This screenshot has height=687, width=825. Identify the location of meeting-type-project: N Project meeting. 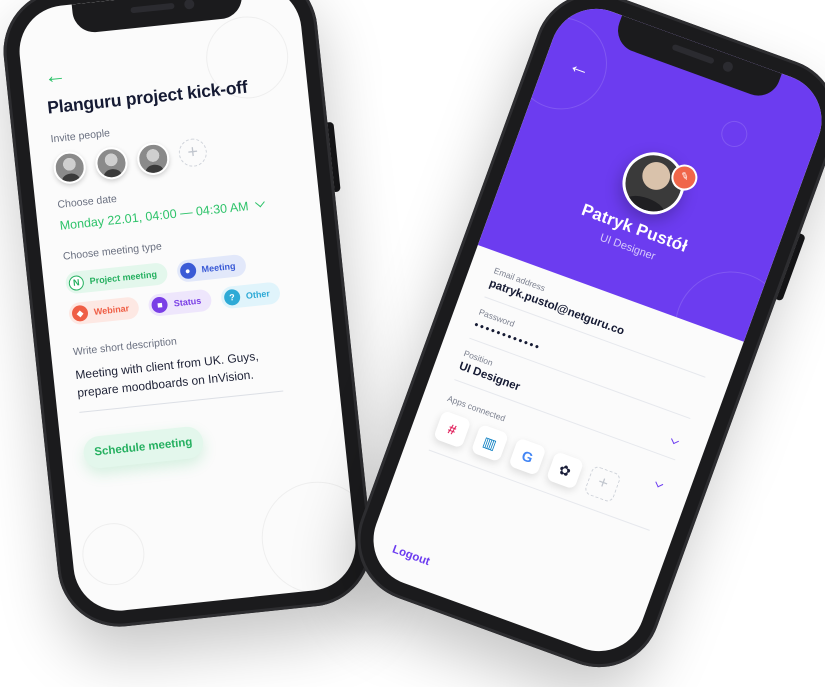
(116, 278).